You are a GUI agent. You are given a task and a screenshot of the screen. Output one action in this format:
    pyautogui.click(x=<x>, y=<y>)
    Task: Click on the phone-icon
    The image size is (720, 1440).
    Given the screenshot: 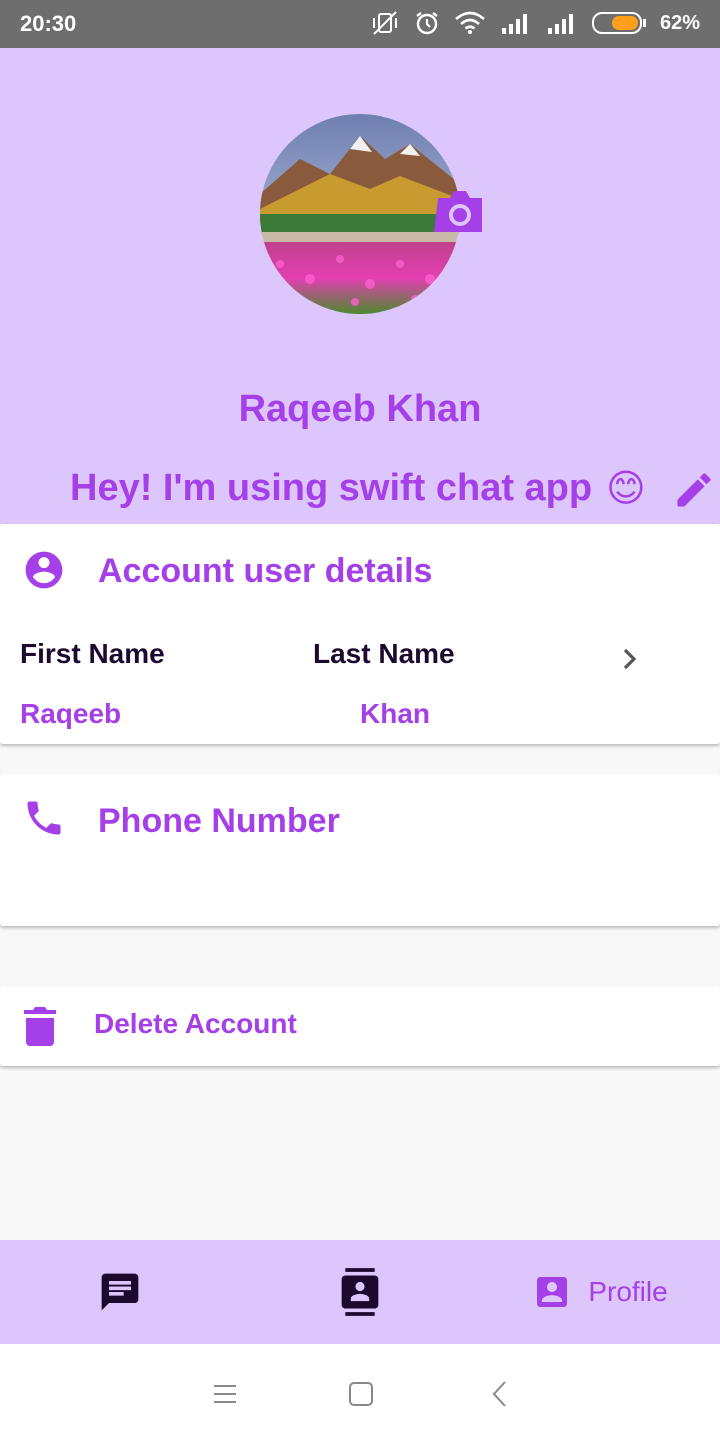 What is the action you would take?
    pyautogui.click(x=44, y=818)
    